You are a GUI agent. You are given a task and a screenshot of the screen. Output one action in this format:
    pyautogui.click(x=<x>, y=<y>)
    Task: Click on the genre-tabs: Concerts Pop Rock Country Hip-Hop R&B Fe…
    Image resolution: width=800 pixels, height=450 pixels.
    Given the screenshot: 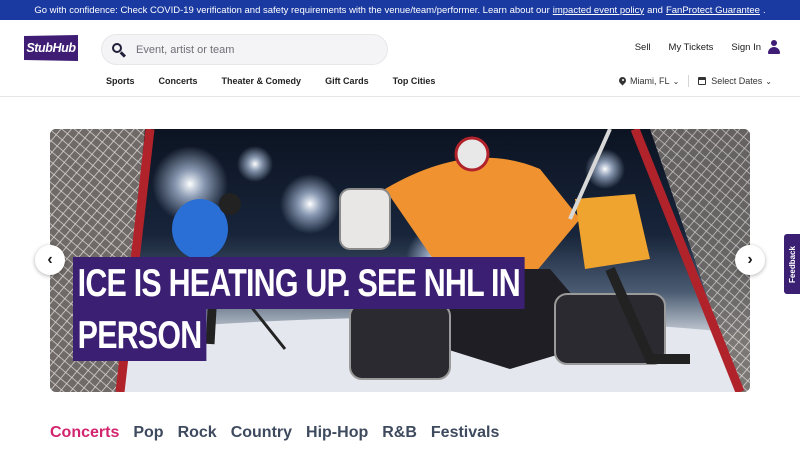 What is the action you would take?
    pyautogui.click(x=281, y=433)
    